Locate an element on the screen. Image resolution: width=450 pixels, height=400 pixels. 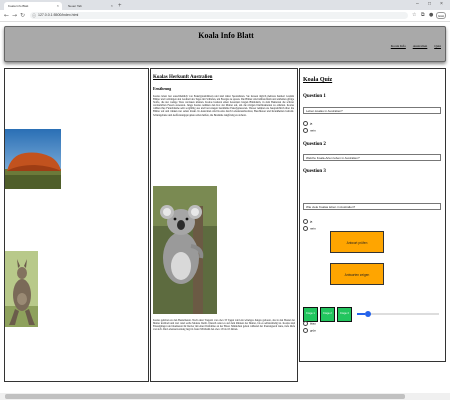
radio-option-gruen: grün is located at coordinates (309, 330).